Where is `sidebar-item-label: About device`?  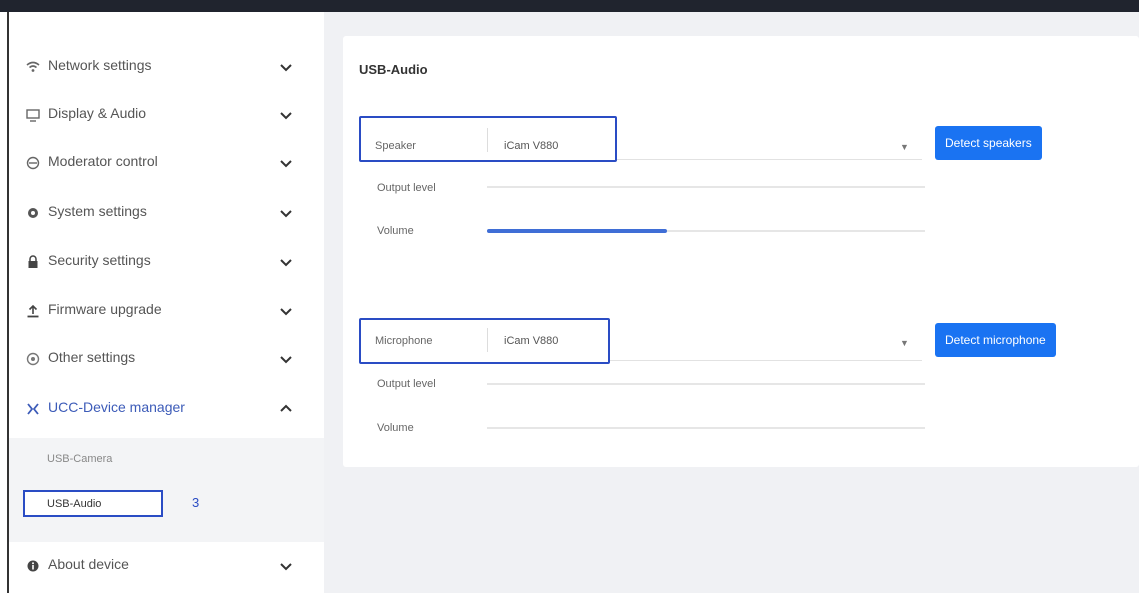
sidebar-item-label: About device is located at coordinates (88, 564).